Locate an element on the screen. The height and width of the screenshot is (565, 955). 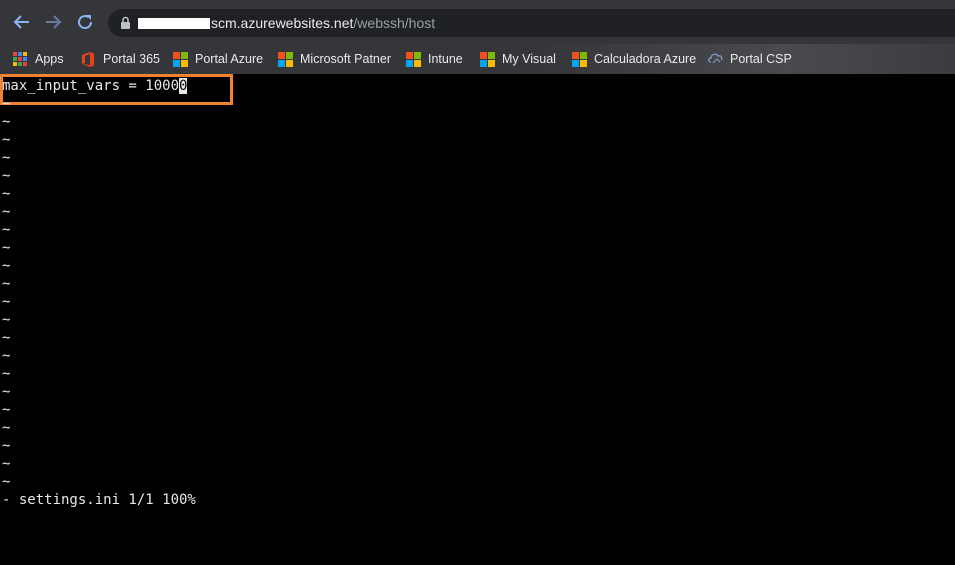
bookmark-portal-csp: Portal CSP is located at coordinates (750, 59).